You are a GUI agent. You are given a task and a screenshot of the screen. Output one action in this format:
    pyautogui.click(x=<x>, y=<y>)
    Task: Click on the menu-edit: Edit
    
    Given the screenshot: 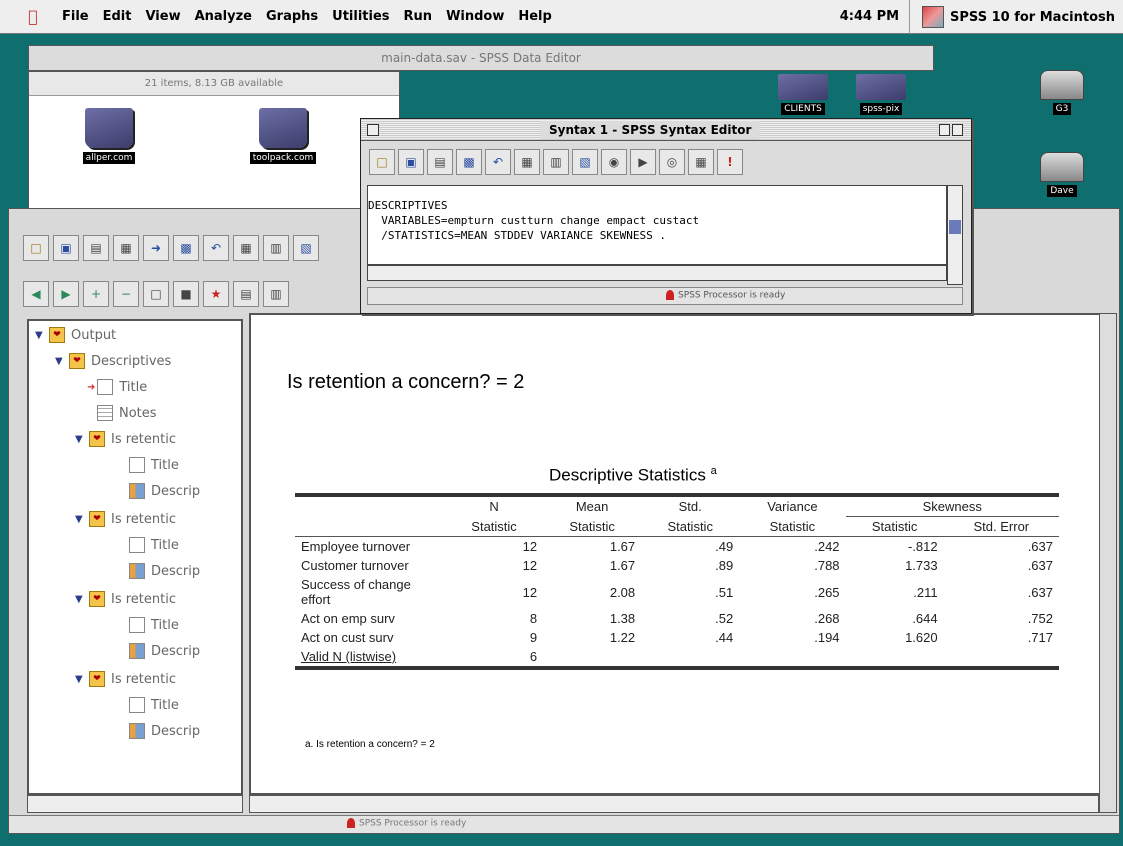 What is the action you would take?
    pyautogui.click(x=117, y=16)
    